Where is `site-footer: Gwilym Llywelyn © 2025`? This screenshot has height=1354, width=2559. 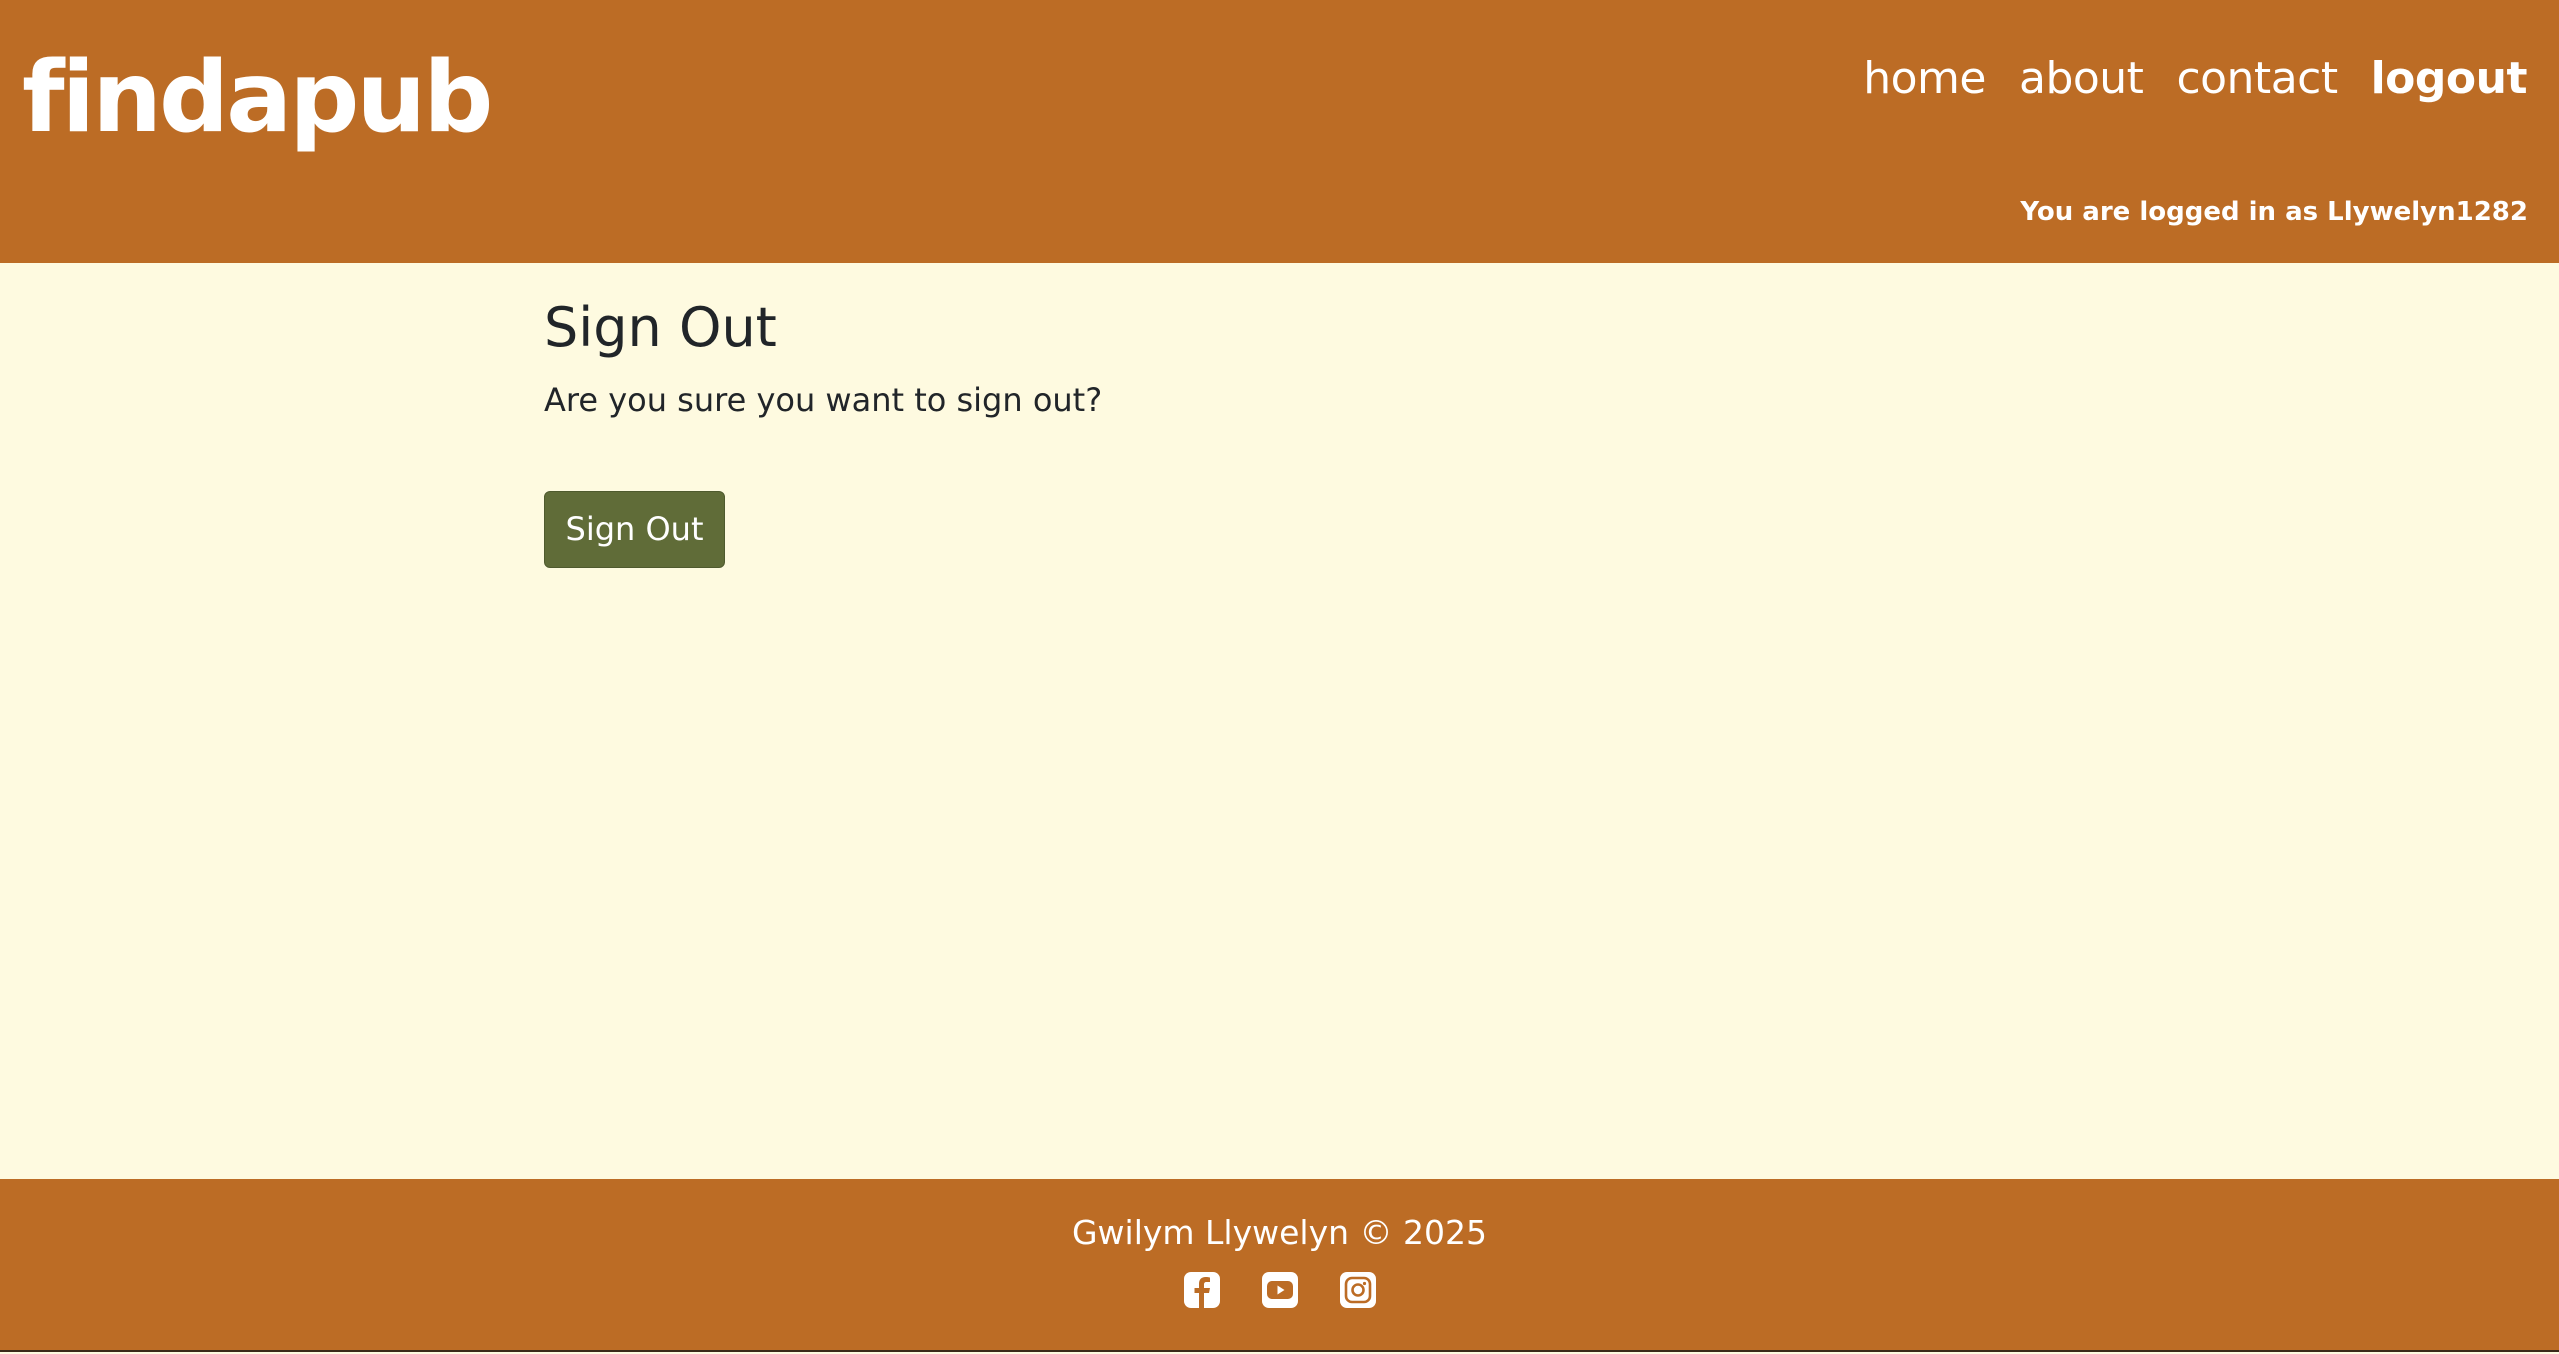 site-footer: Gwilym Llywelyn © 2025 is located at coordinates (1279, 1265).